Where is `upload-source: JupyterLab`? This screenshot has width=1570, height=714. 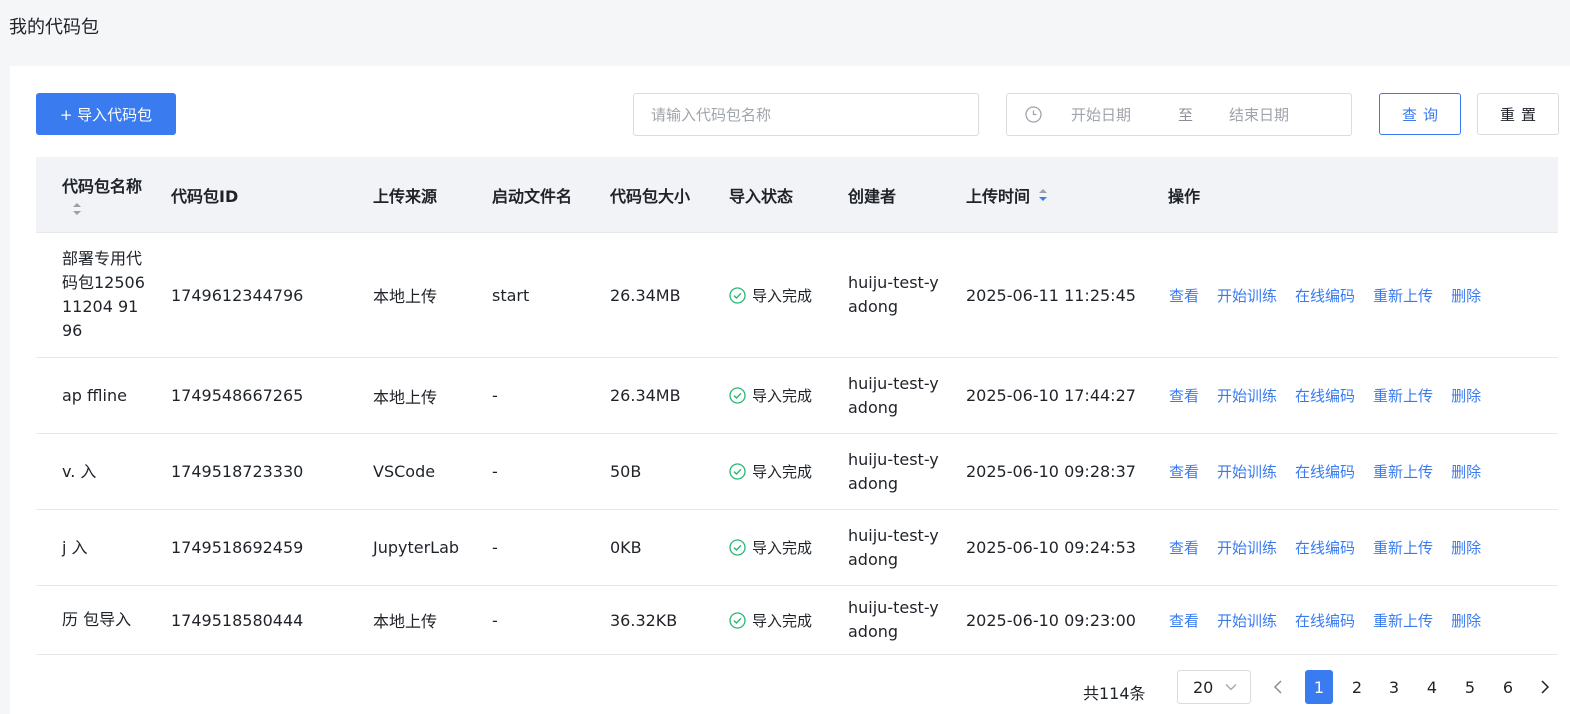
upload-source: JupyterLab is located at coordinates (416, 547).